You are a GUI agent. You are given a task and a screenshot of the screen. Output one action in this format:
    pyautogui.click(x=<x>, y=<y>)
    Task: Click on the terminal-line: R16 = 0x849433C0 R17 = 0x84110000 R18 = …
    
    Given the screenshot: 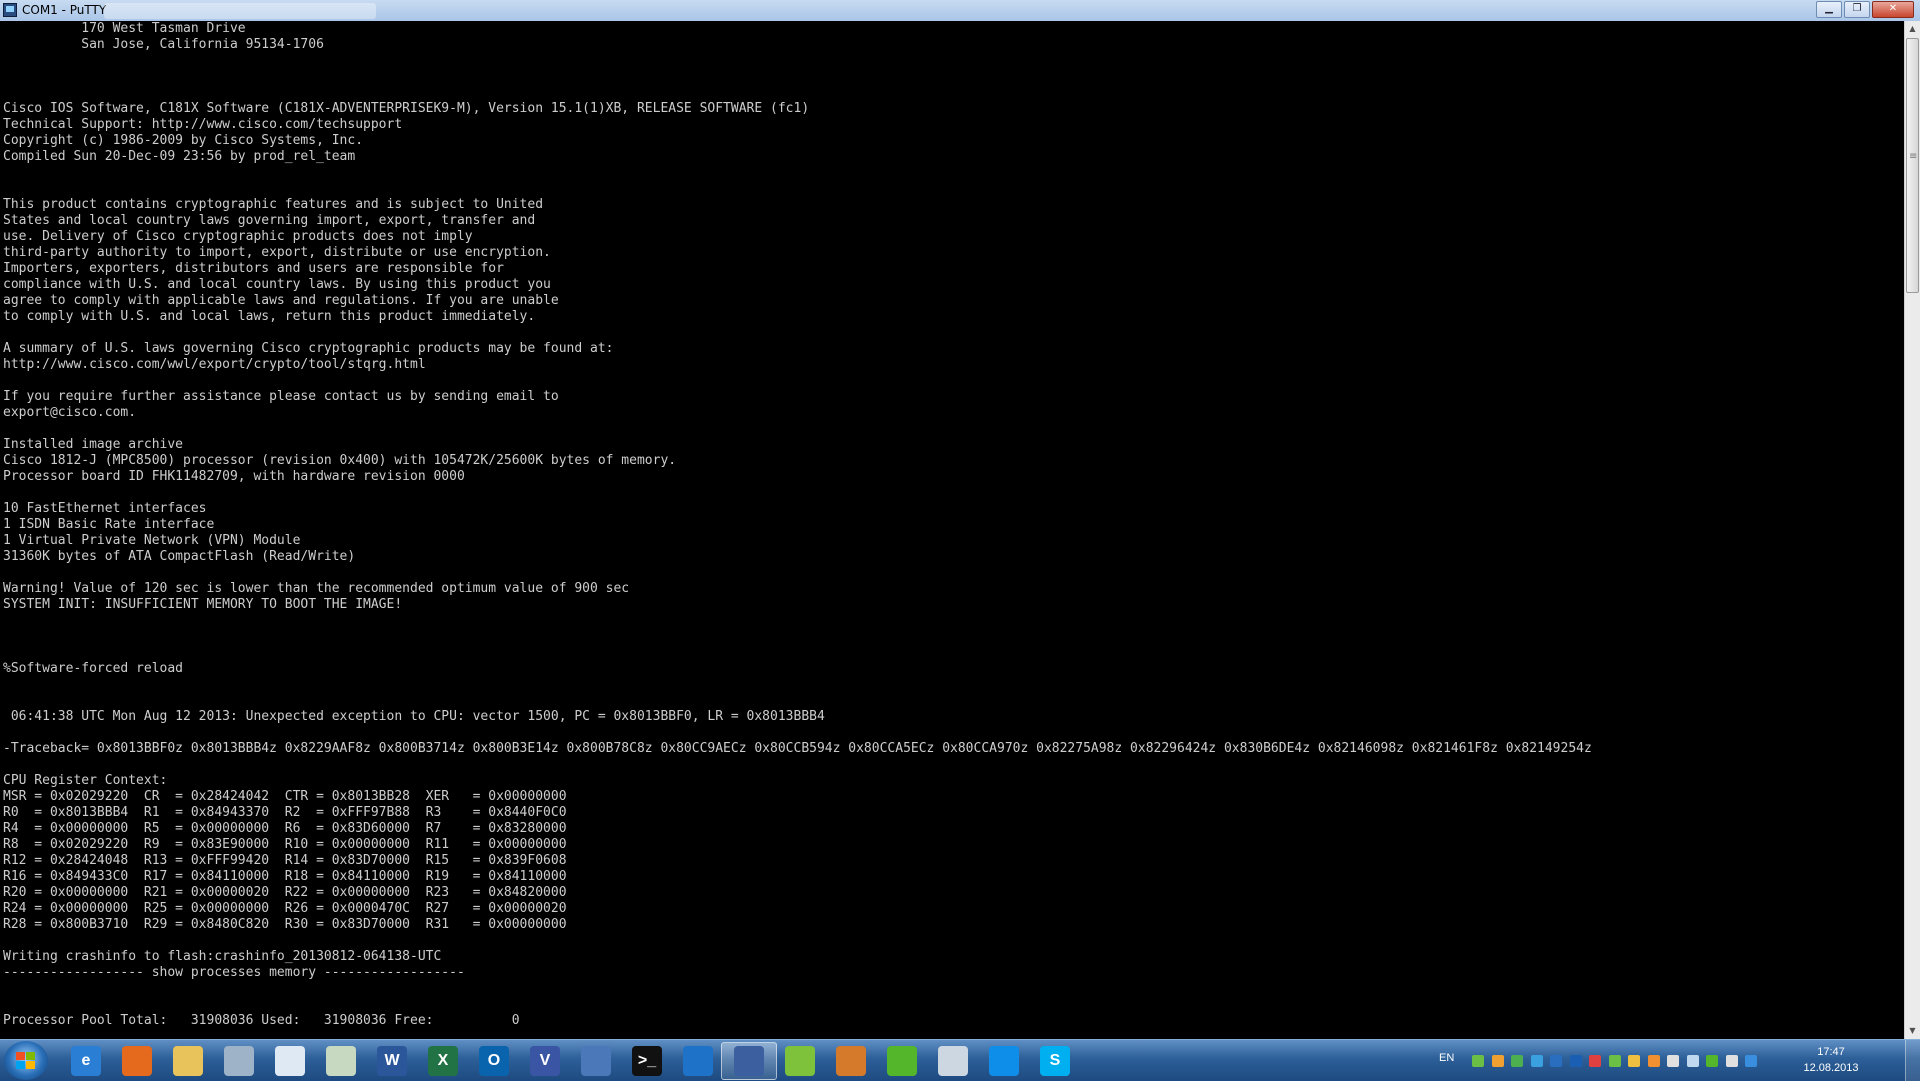 What is the action you would take?
    pyautogui.click(x=285, y=876)
    